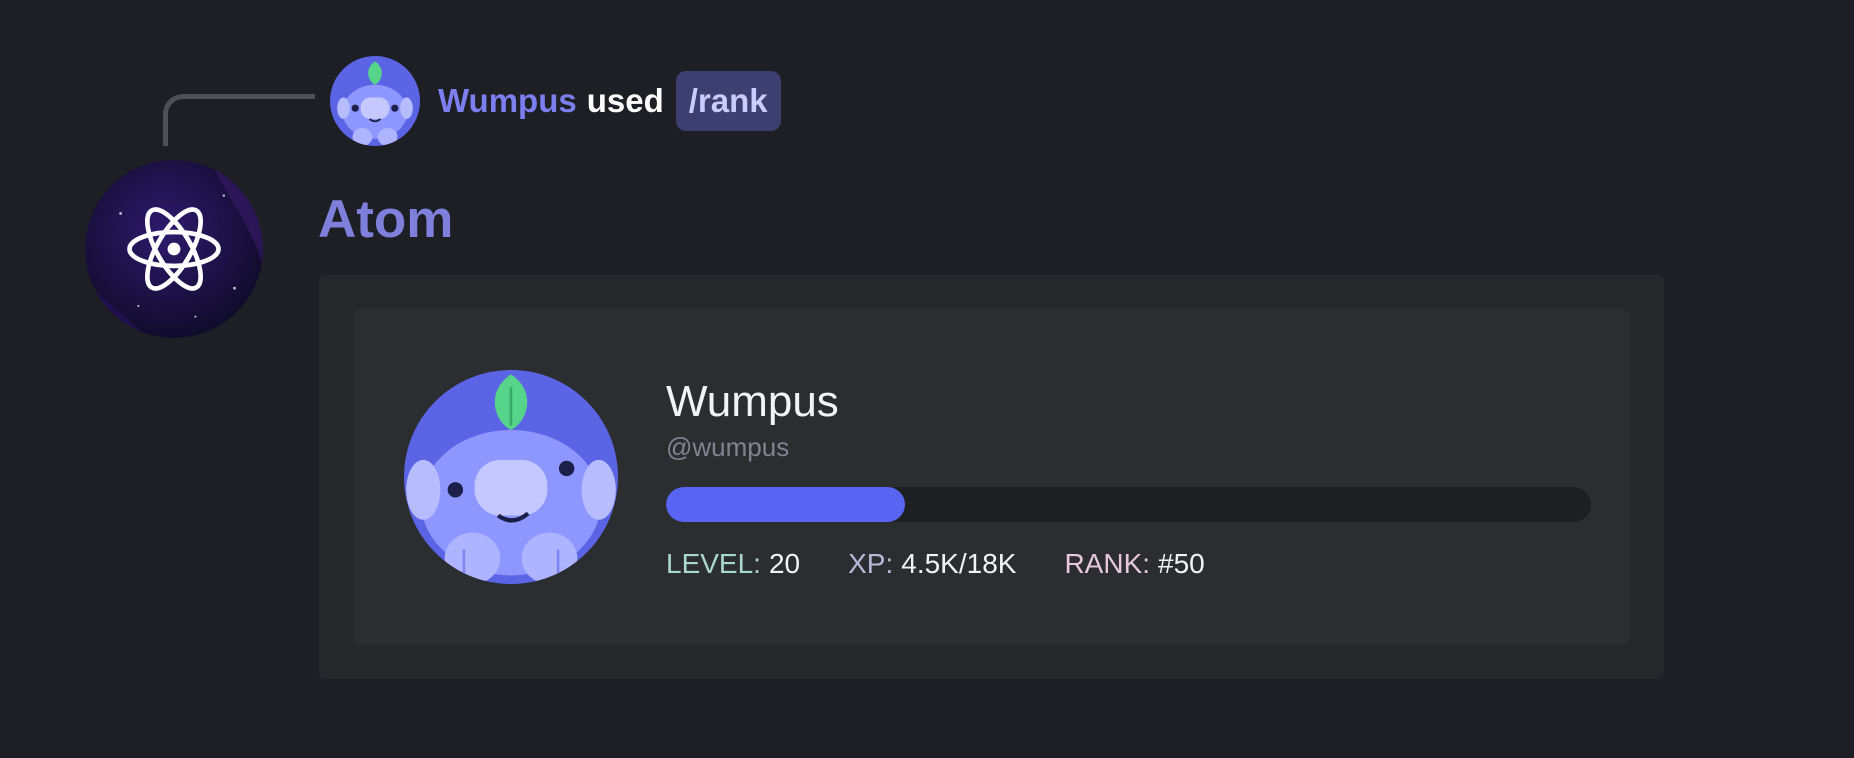  What do you see at coordinates (785, 504) in the screenshot?
I see `xp-progress-fill` at bounding box center [785, 504].